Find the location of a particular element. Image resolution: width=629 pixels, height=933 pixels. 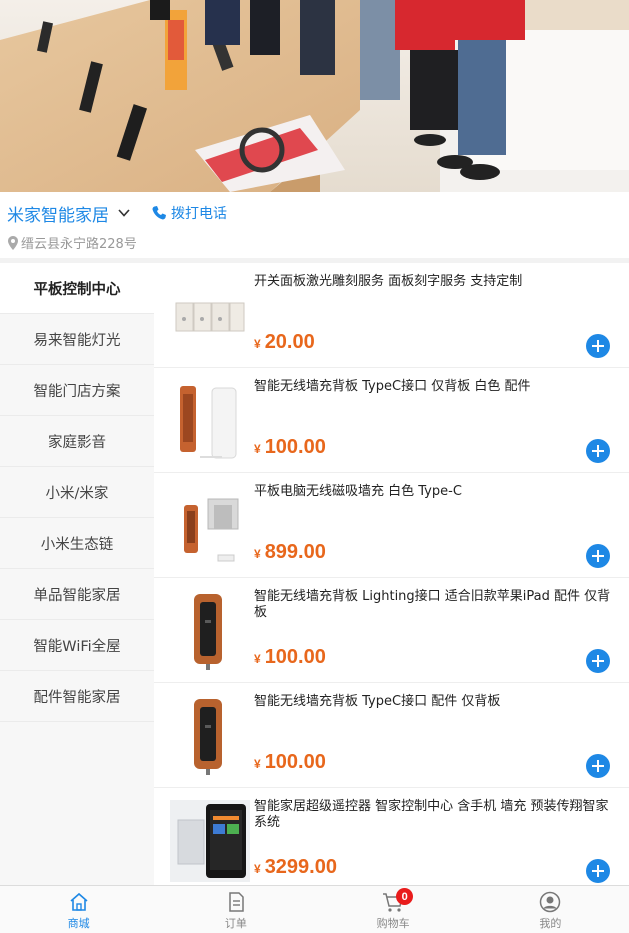

product-card: 开关面板激光雕刻服务 面板刻字服务 支持定制 ¥20.00 is located at coordinates (391, 315).